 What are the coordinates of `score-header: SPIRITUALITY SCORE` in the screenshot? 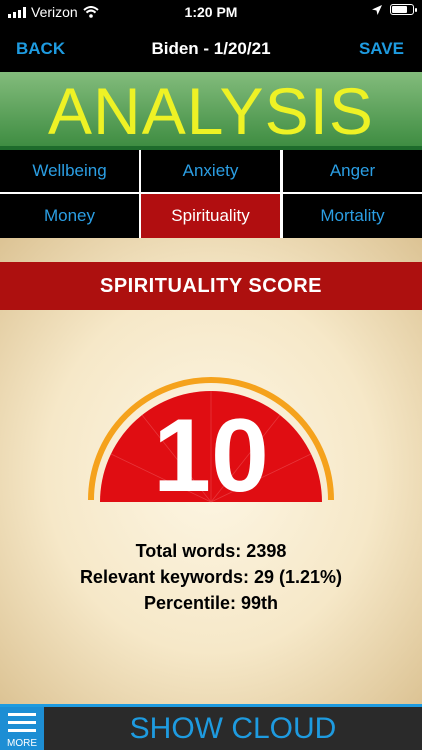 It's located at (211, 286).